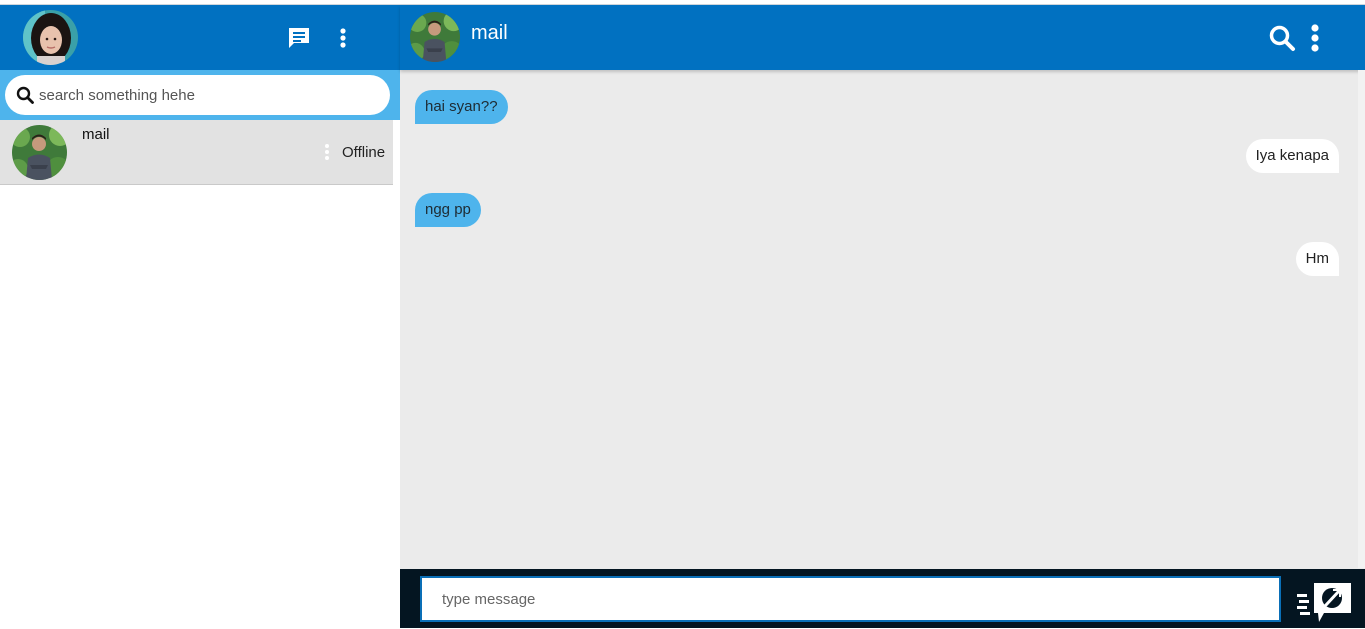 The image size is (1365, 629). I want to click on message-incoming: ngg pp, so click(448, 210).